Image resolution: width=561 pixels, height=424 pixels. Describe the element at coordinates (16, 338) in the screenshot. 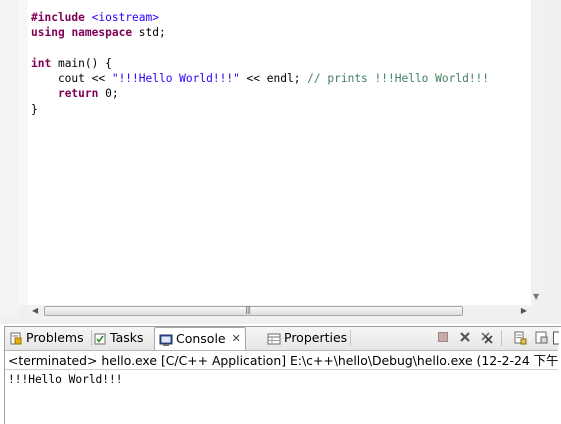

I see `problems-icon` at that location.